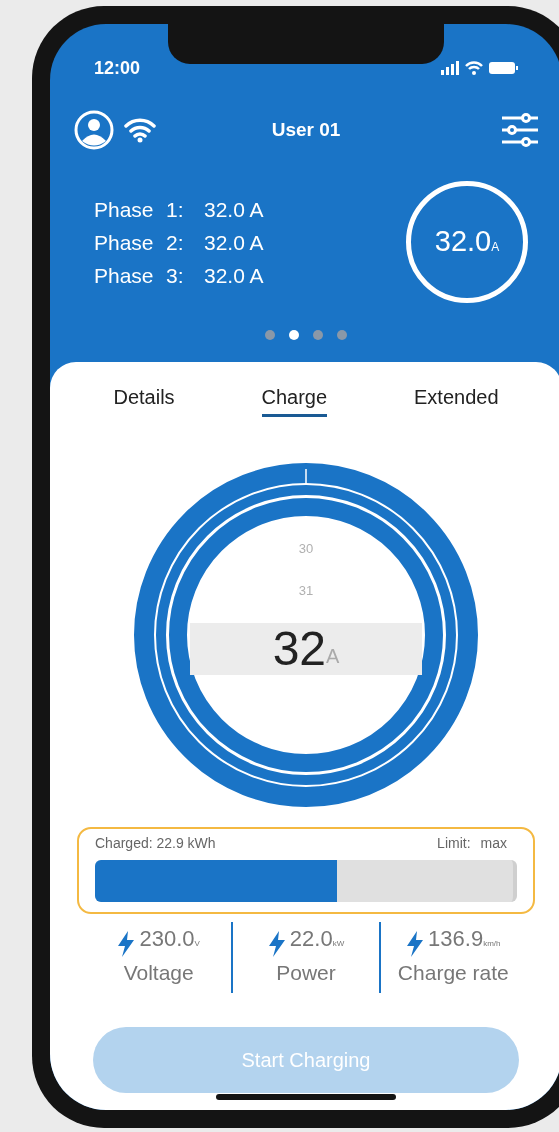 The image size is (559, 1132). Describe the element at coordinates (306, 649) in the screenshot. I see `picker-selected-value: 32A` at that location.